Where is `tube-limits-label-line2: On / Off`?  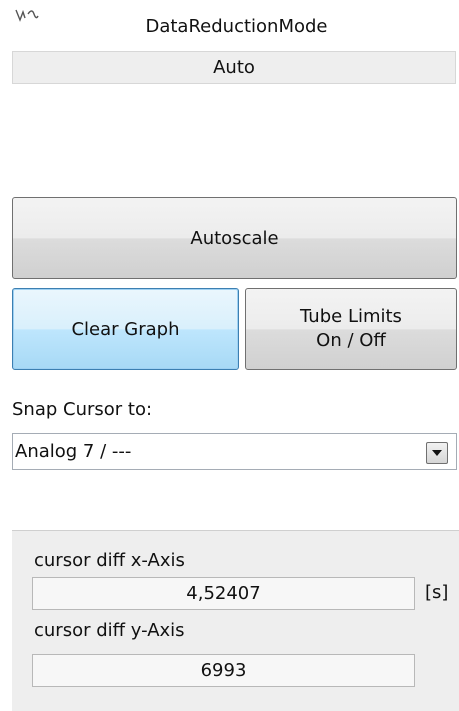
tube-limits-label-line2: On / Off is located at coordinates (351, 340).